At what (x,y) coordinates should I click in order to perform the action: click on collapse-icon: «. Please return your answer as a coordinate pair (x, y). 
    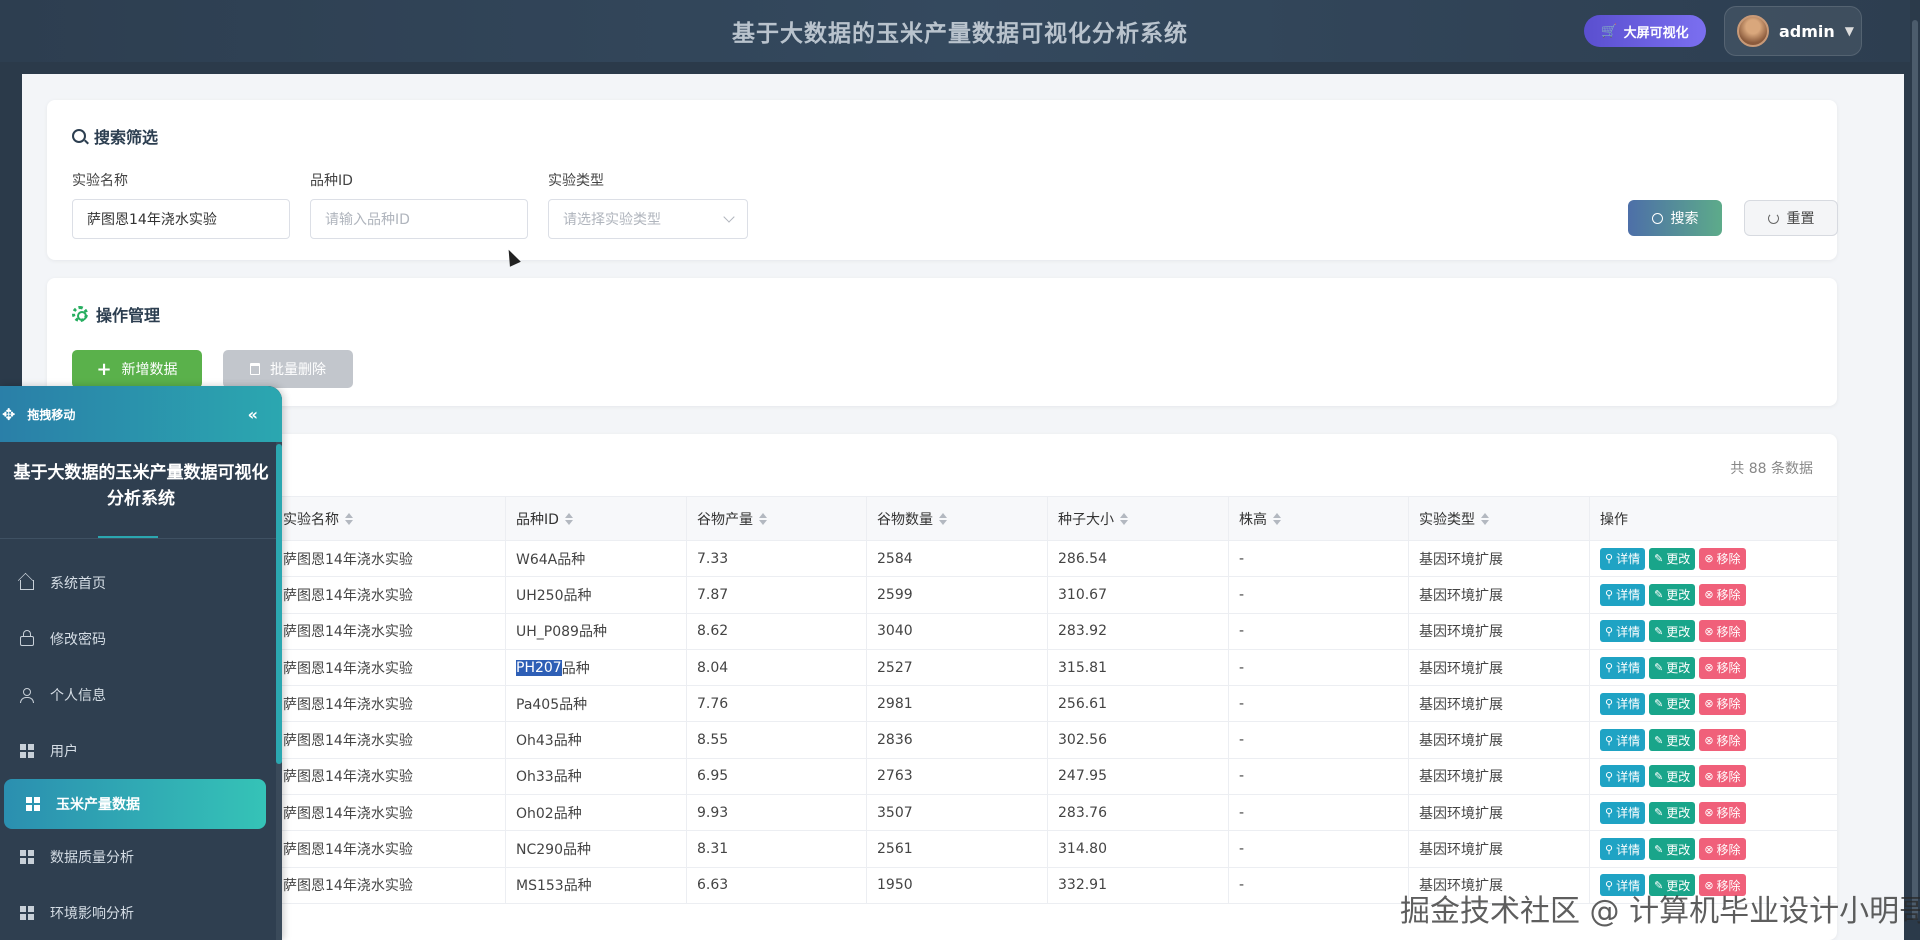
    Looking at the image, I should click on (253, 414).